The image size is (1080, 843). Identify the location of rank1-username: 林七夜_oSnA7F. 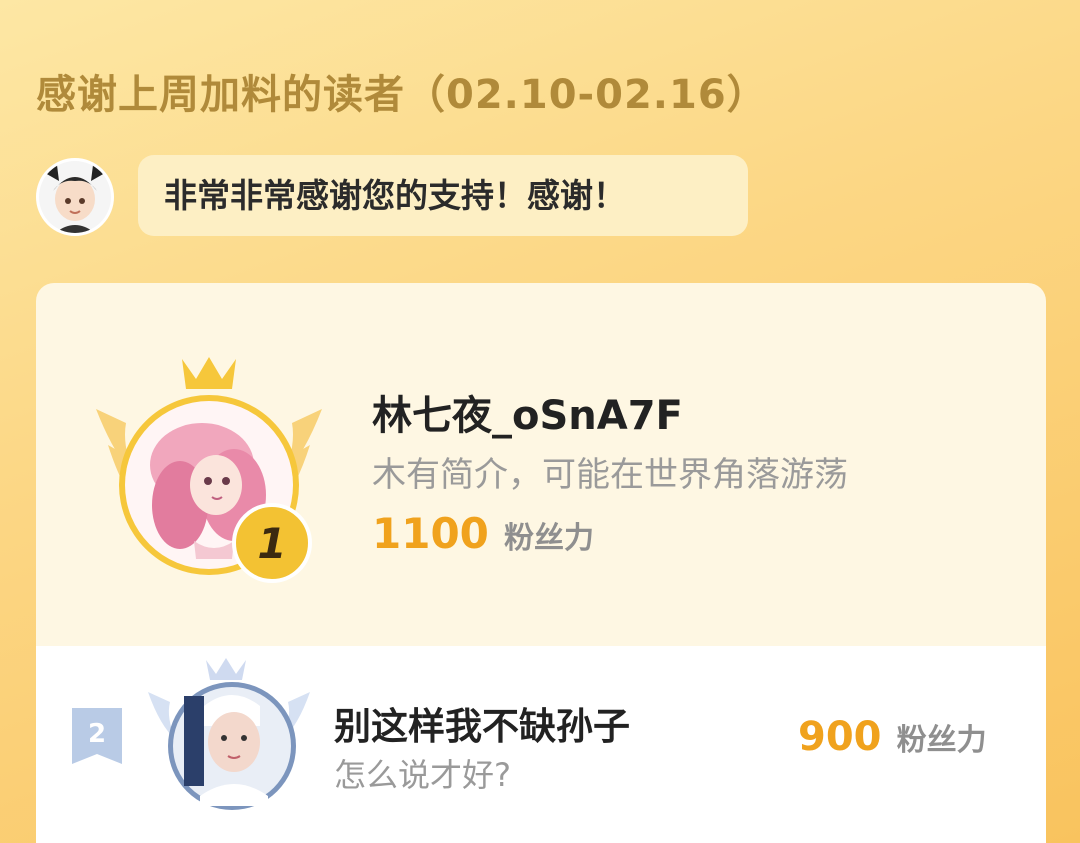
(527, 412).